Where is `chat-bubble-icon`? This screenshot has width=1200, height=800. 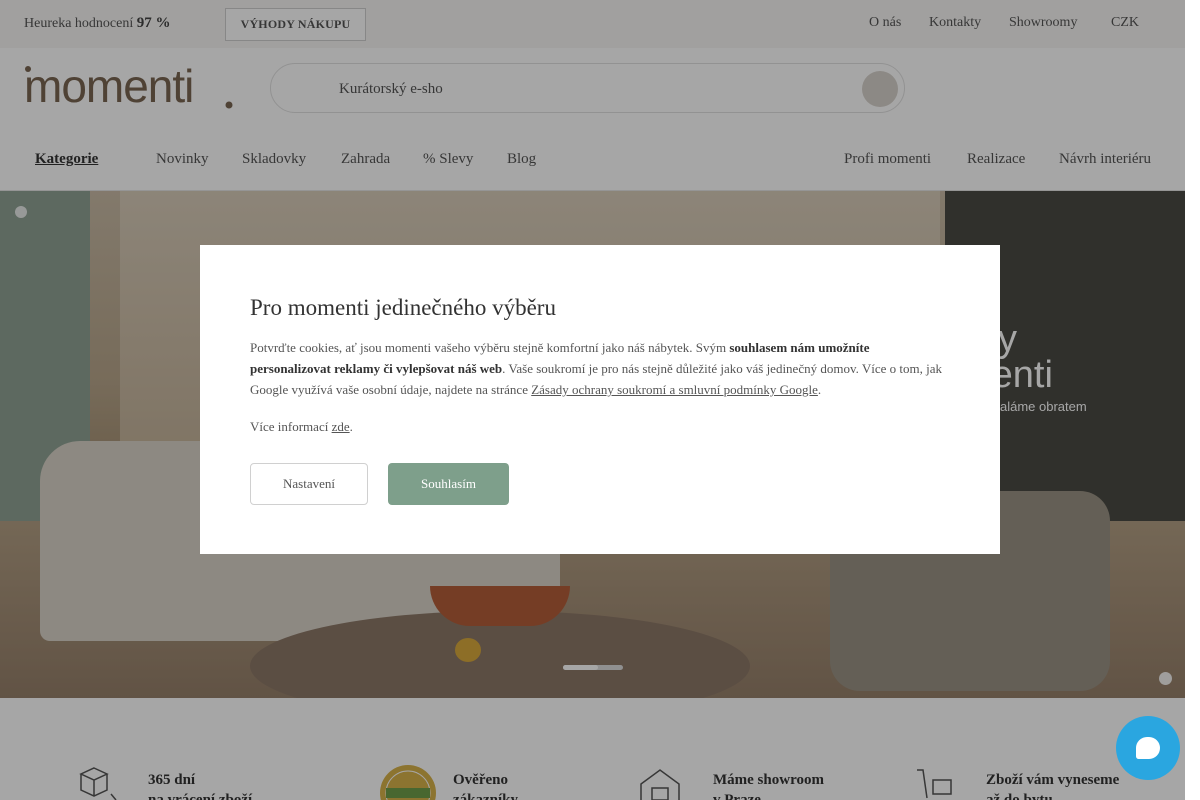 chat-bubble-icon is located at coordinates (1148, 748).